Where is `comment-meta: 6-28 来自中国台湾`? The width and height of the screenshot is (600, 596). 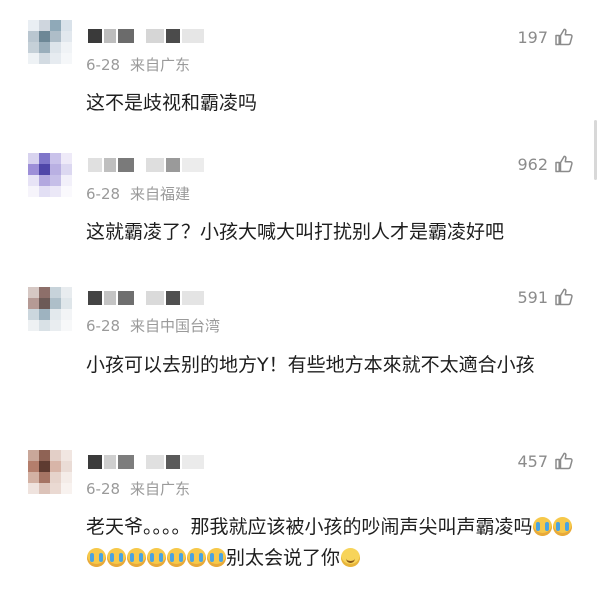 comment-meta: 6-28 来自中国台湾 is located at coordinates (153, 325).